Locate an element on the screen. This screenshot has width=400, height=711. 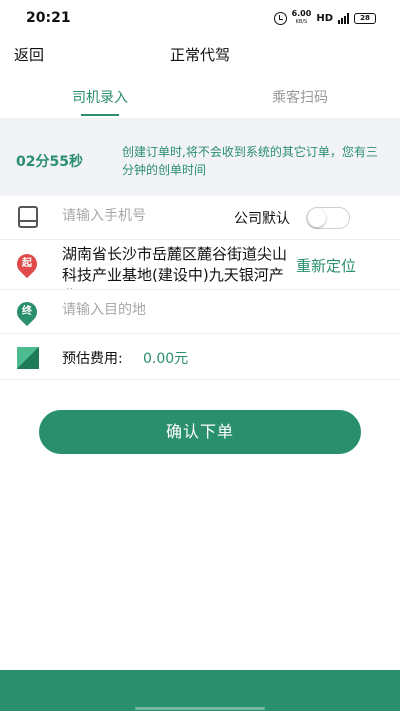
notice-message: 创建订单时,将不会收到系统的其它订单，您有三分钟的创单时间 is located at coordinates (250, 161).